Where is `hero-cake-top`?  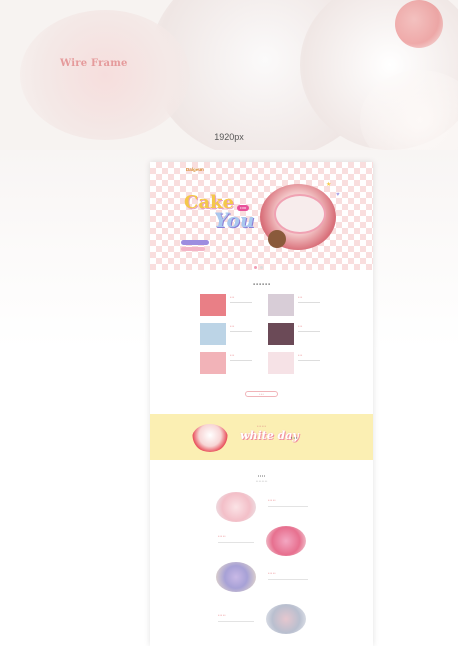 hero-cake-top is located at coordinates (300, 214).